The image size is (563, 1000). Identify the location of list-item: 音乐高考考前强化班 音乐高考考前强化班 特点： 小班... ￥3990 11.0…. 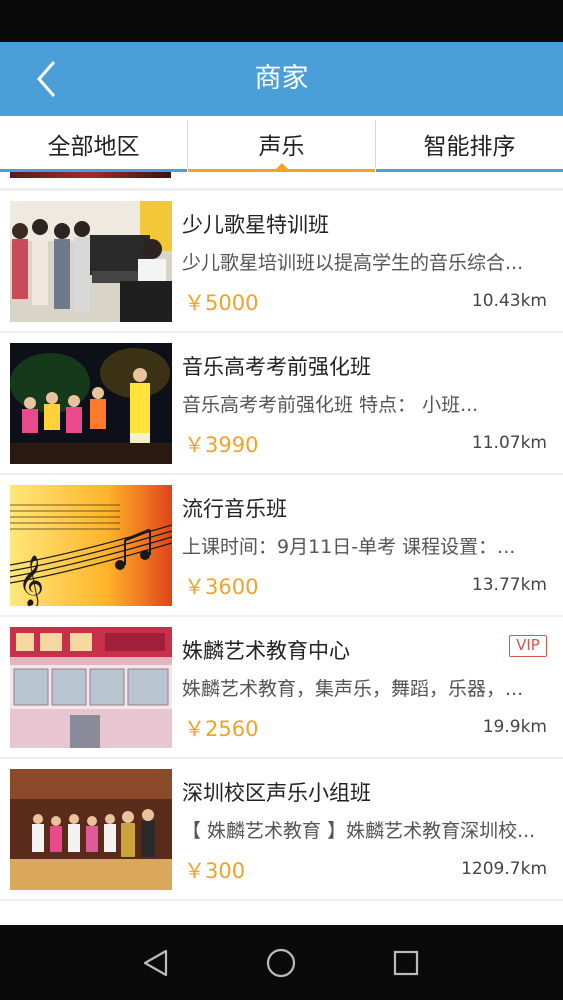
(281, 403).